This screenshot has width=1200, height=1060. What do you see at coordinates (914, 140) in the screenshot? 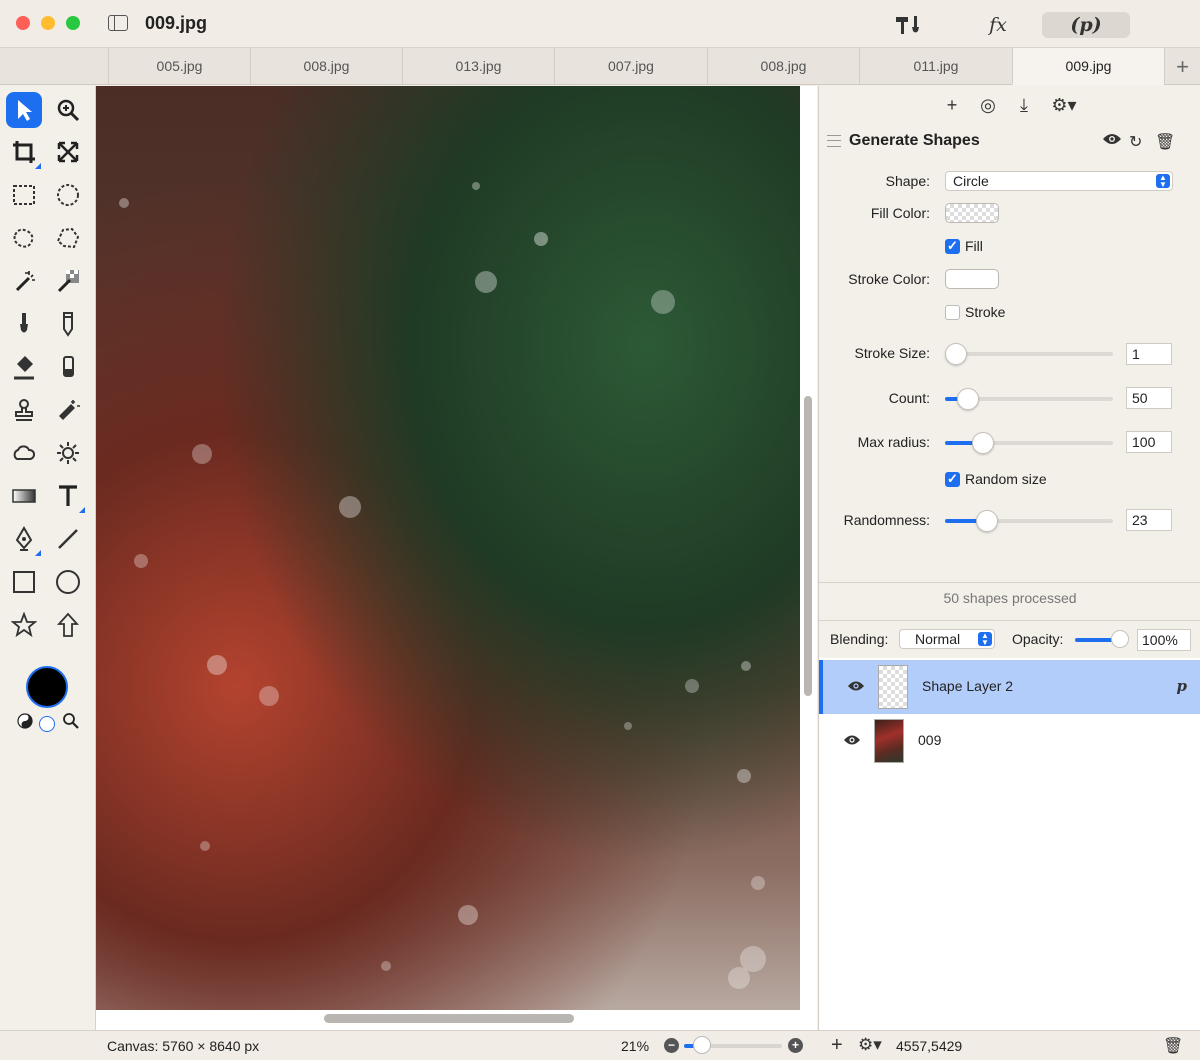
I see `section-title: Generate Shapes` at bounding box center [914, 140].